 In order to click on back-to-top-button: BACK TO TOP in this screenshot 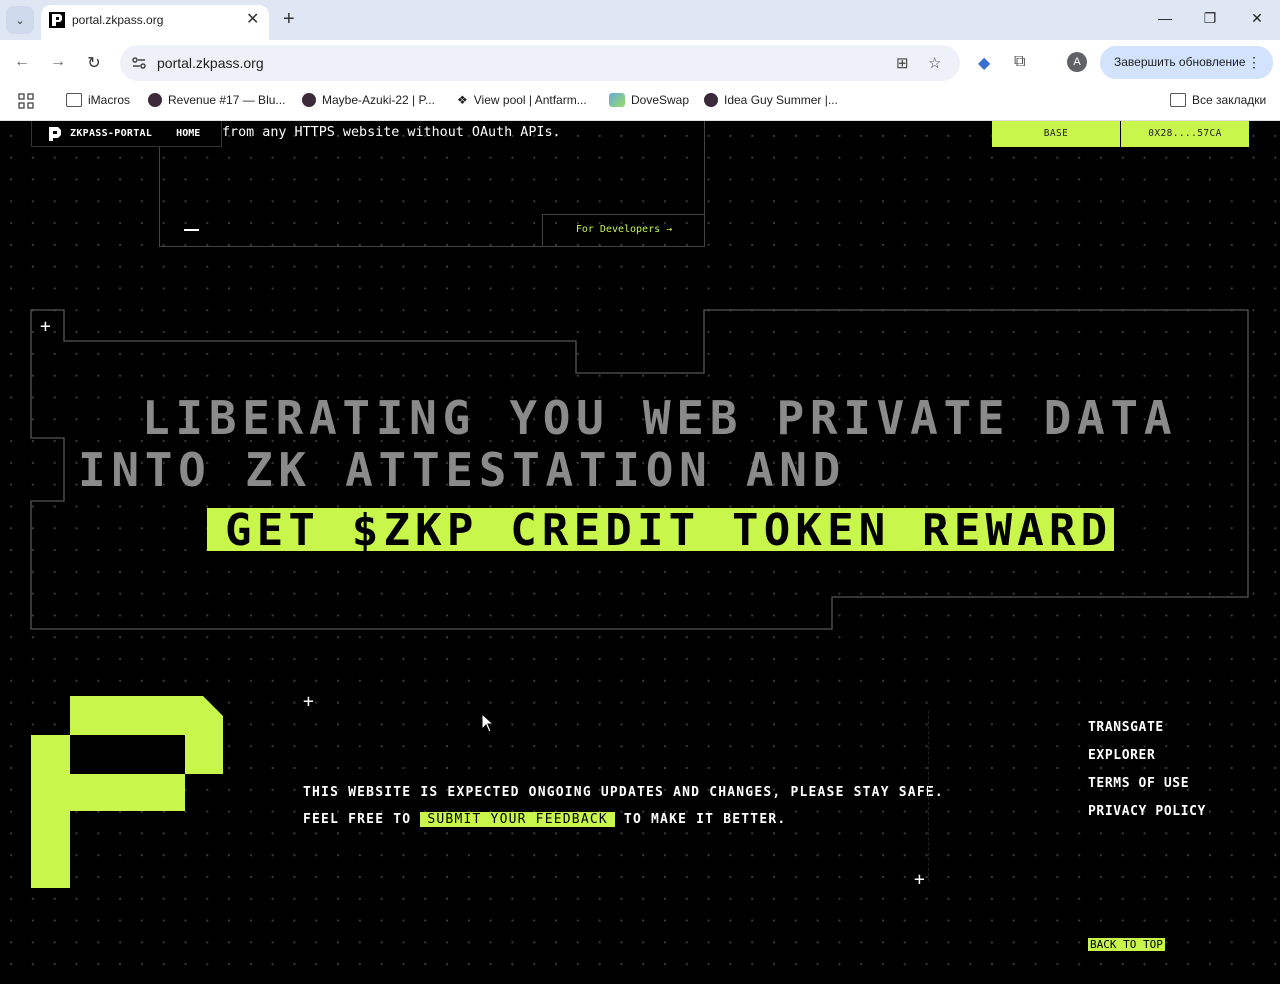, I will do `click(1126, 944)`.